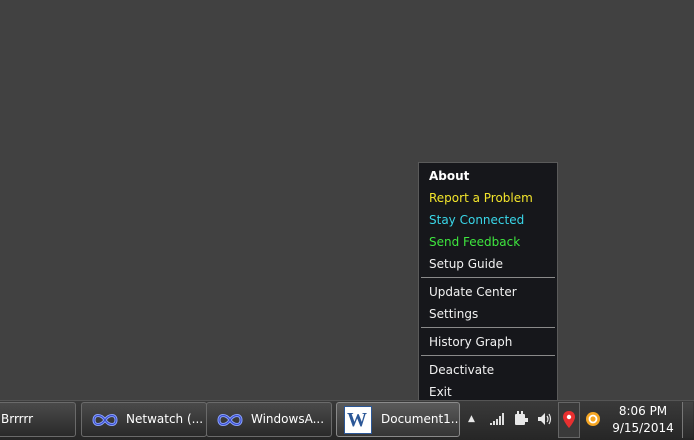 The image size is (694, 440). Describe the element at coordinates (497, 419) in the screenshot. I see `network-signal-icon` at that location.